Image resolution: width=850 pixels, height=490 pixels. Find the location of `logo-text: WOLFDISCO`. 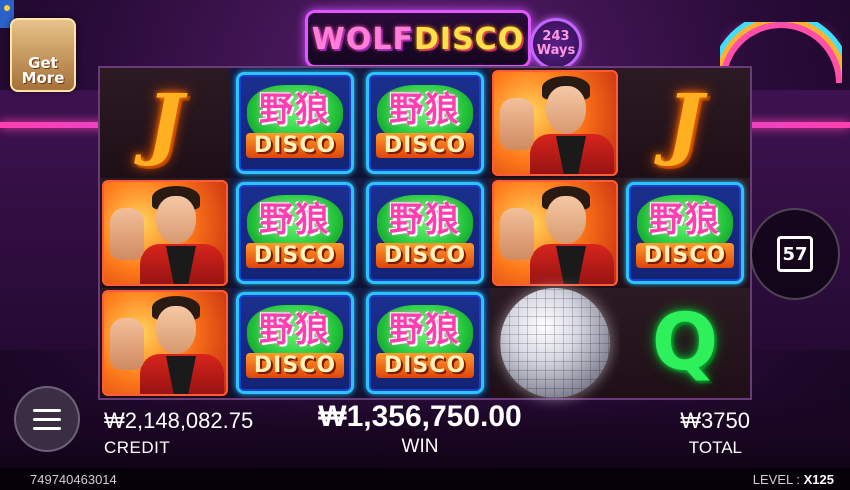

logo-text: WOLFDISCO is located at coordinates (418, 39).